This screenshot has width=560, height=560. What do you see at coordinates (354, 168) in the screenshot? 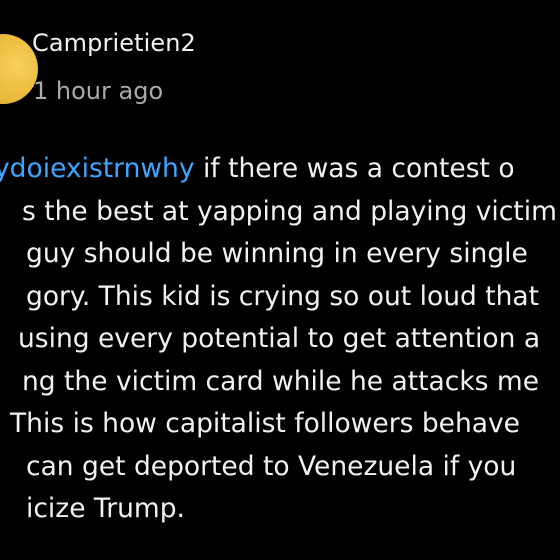
I see `comment-line-text: if there was a contest o` at bounding box center [354, 168].